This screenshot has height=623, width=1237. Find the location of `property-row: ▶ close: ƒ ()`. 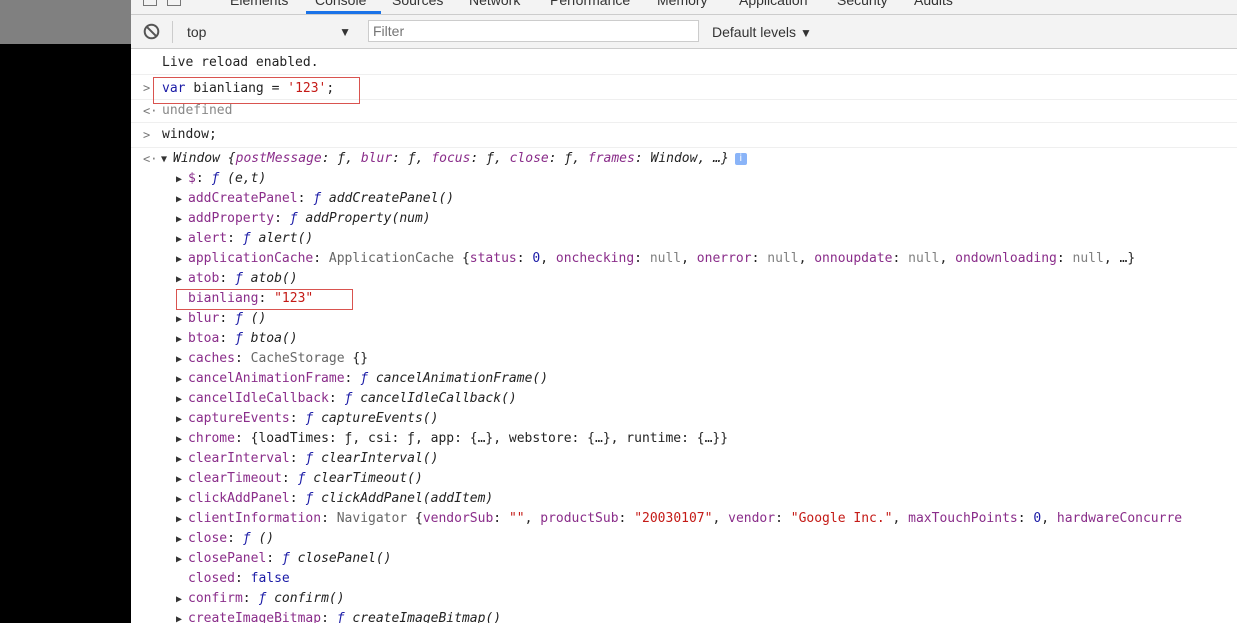

property-row: ▶ close: ƒ () is located at coordinates (225, 539).